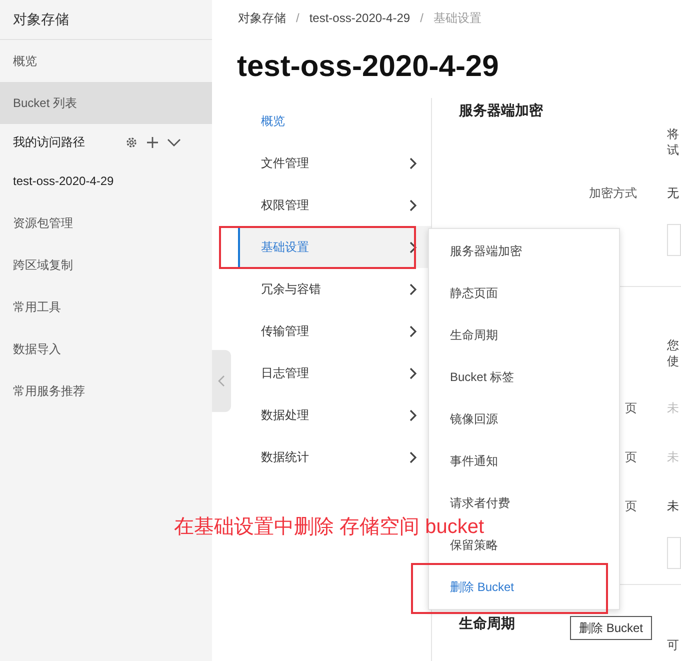 This screenshot has width=681, height=661. What do you see at coordinates (334, 289) in the screenshot?
I see `nav-item: 冗余与容错` at bounding box center [334, 289].